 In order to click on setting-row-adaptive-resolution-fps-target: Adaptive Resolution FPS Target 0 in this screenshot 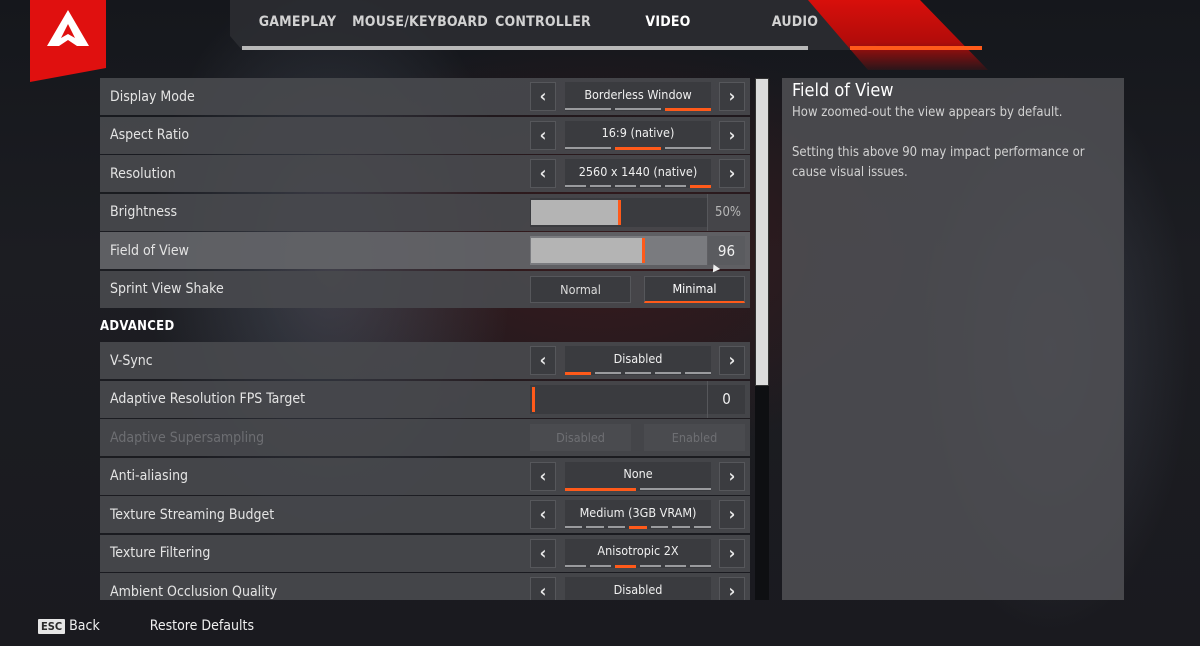, I will do `click(425, 399)`.